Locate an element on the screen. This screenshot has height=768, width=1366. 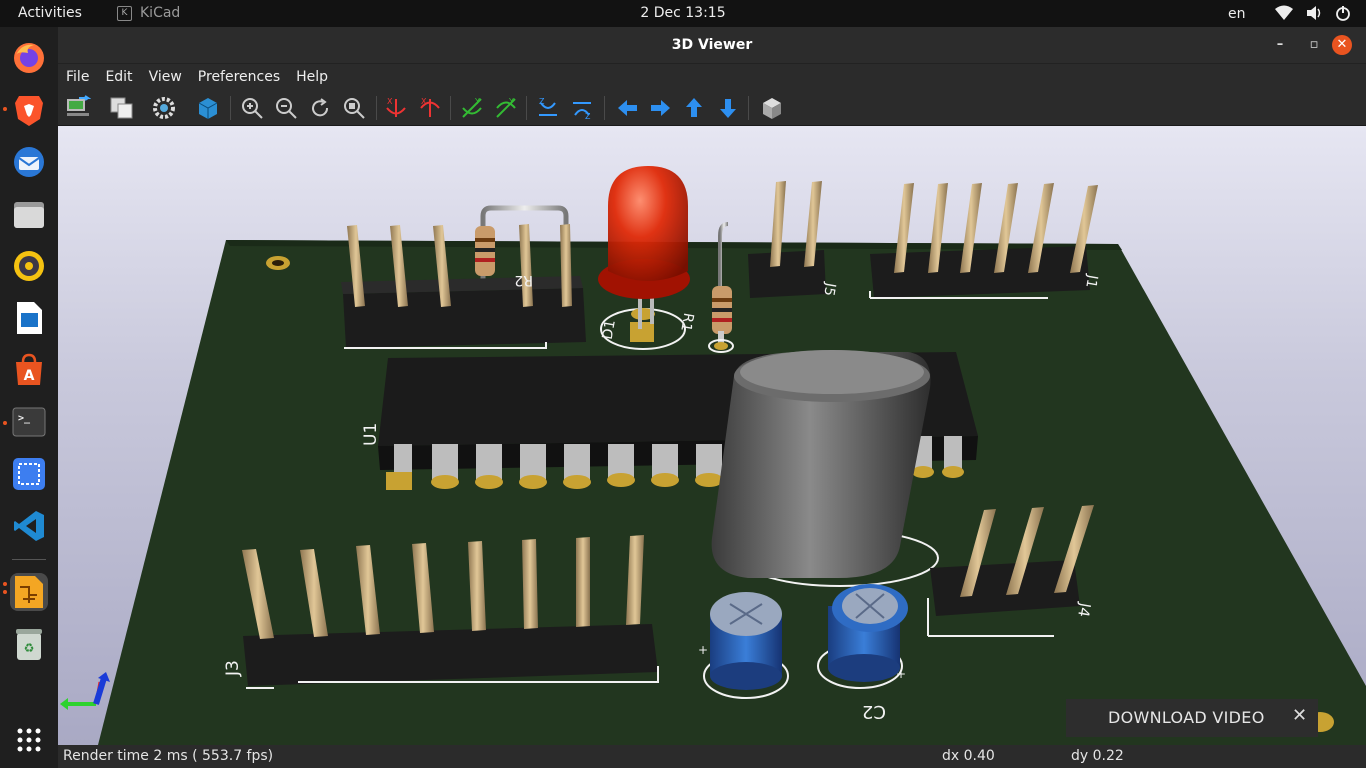
silk-j1: J1 is located at coordinates (1091, 281).